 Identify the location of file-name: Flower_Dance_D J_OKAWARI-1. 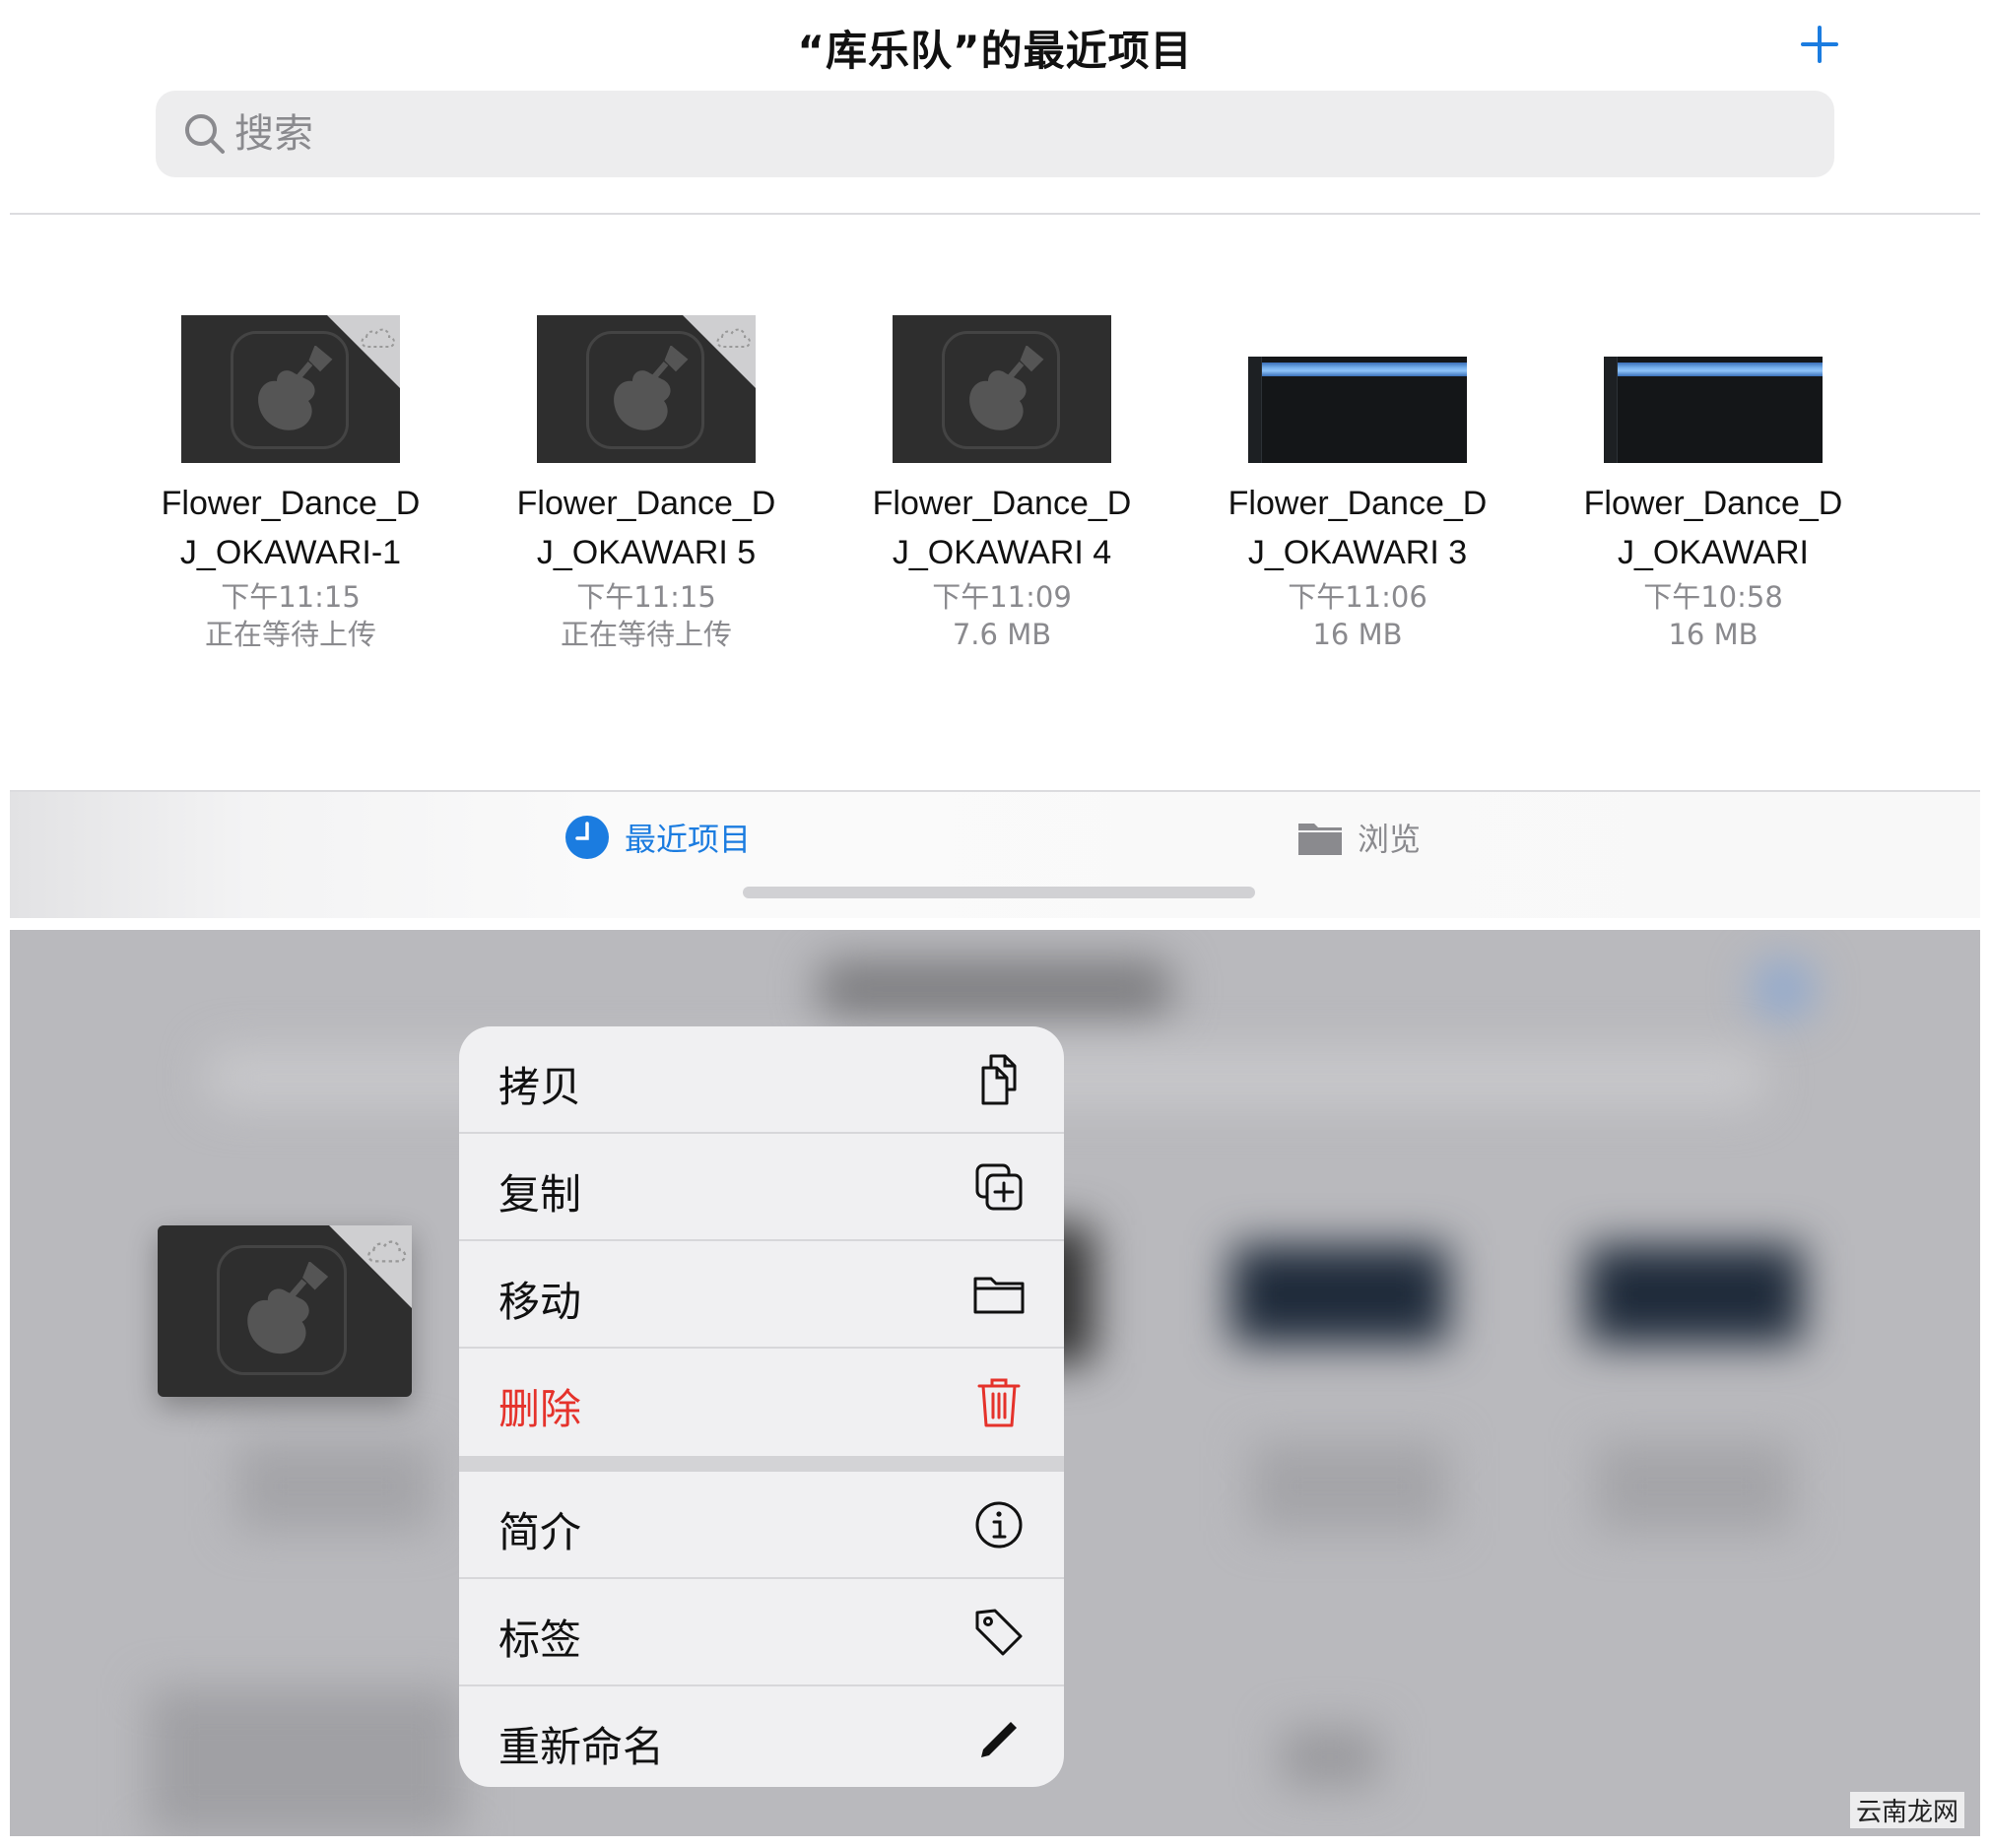
(291, 528).